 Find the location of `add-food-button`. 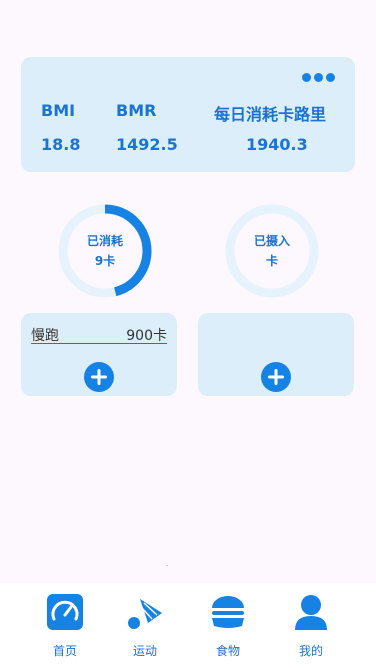

add-food-button is located at coordinates (276, 377).